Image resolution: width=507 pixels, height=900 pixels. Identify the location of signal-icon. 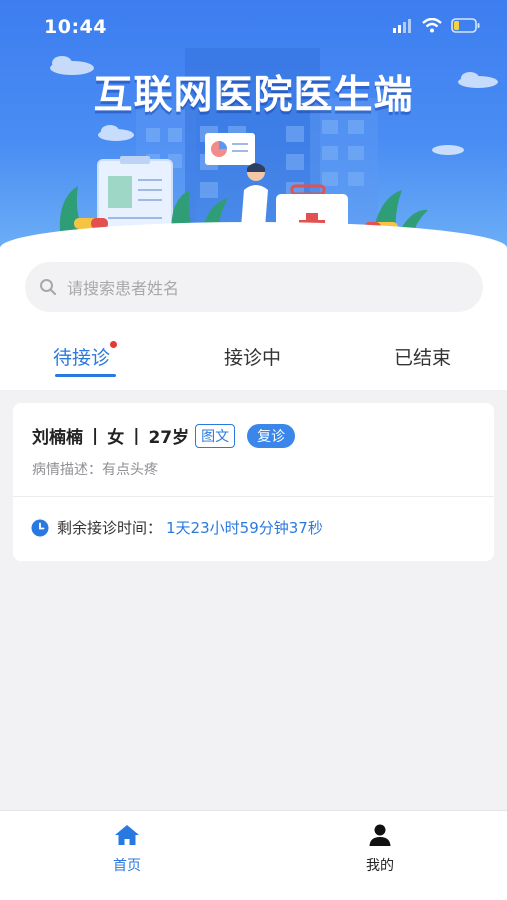
(402, 25).